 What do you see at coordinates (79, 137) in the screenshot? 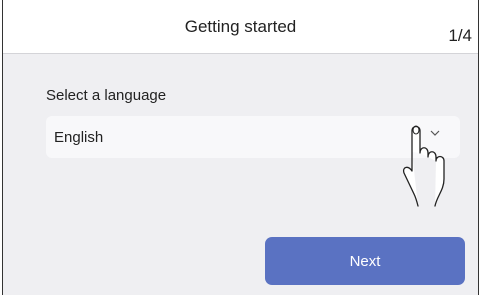
I see `language-select-value: English` at bounding box center [79, 137].